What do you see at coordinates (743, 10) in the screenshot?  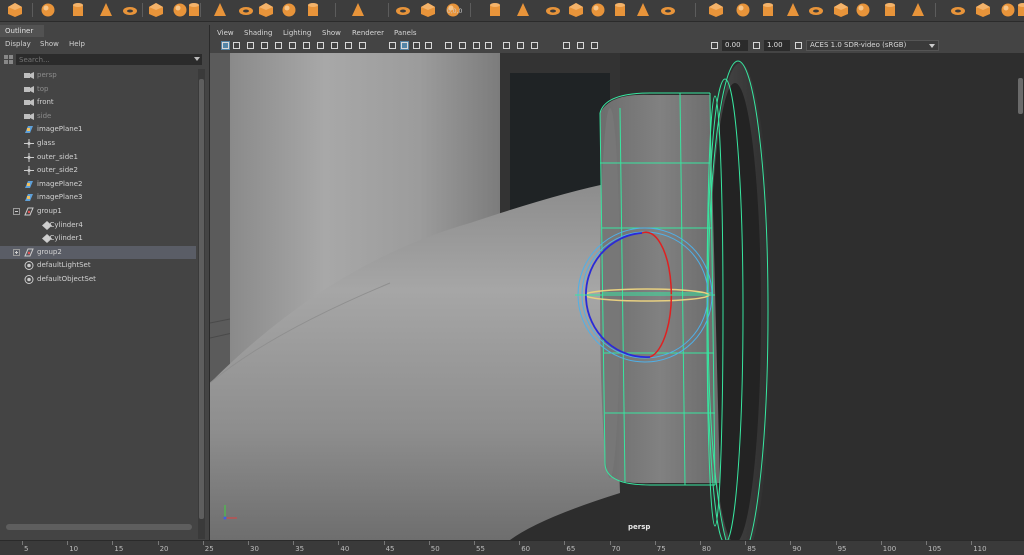 I see `target-weld-icon` at bounding box center [743, 10].